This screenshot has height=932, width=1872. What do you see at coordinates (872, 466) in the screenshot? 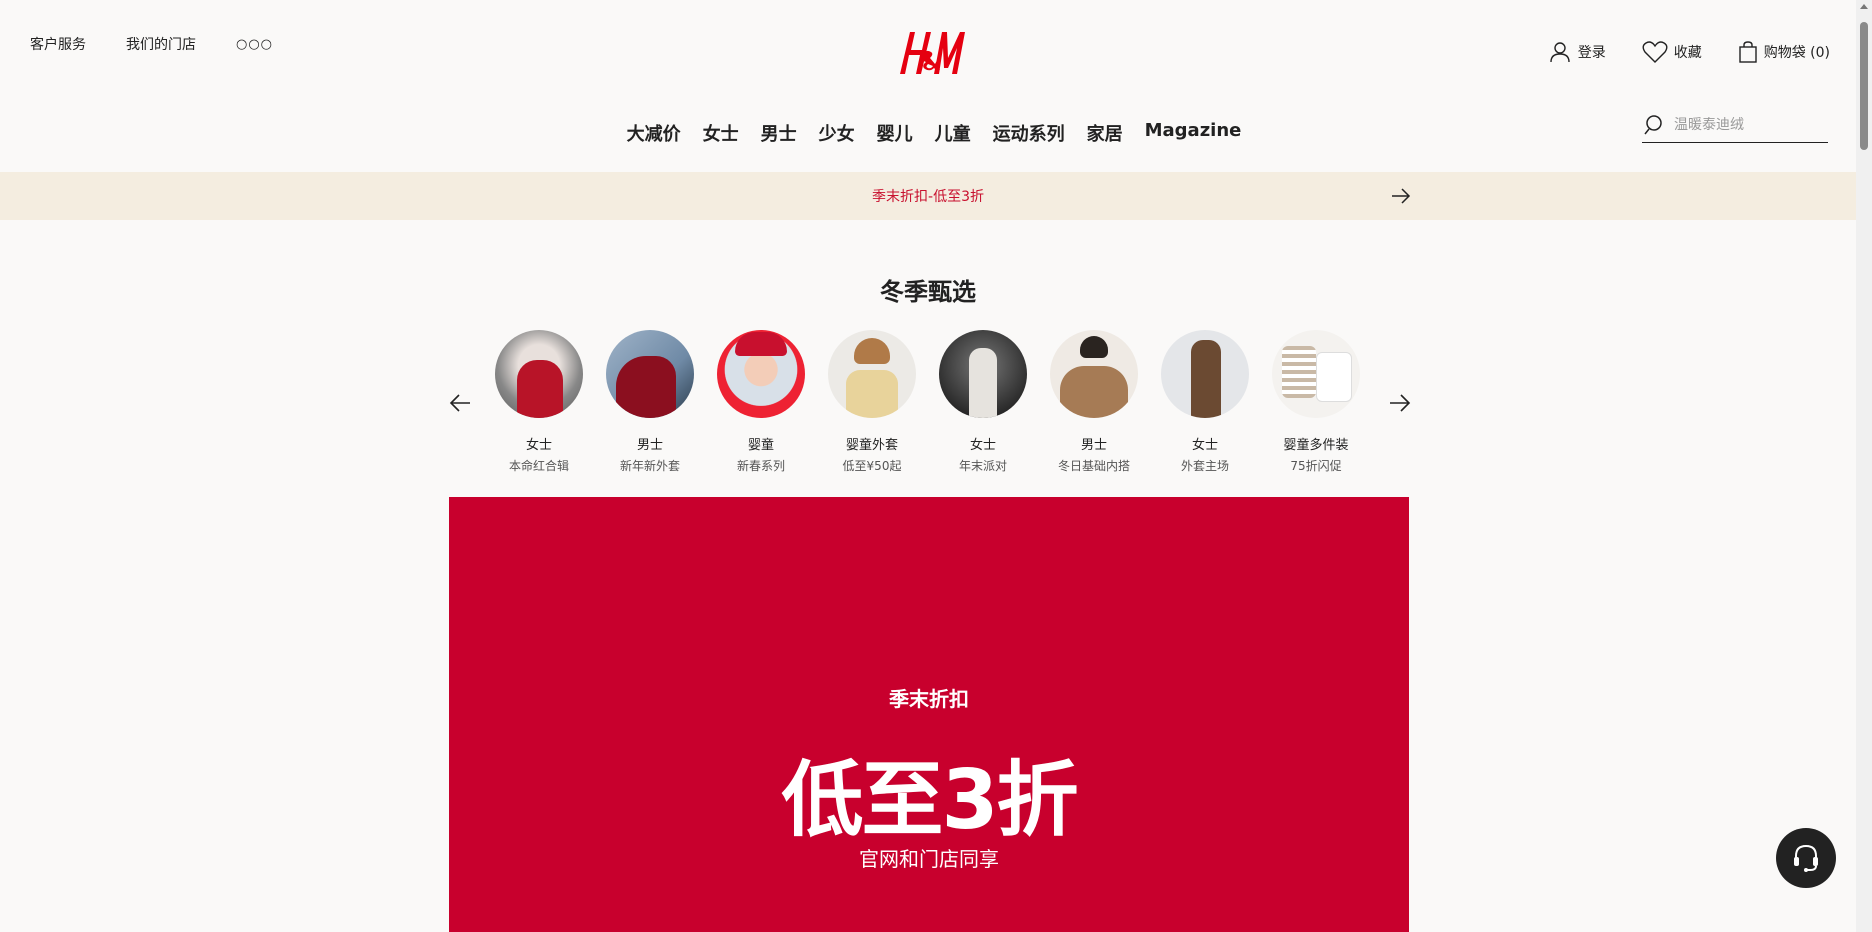
I see `winter-pick-subtitle: 低至¥50起` at bounding box center [872, 466].